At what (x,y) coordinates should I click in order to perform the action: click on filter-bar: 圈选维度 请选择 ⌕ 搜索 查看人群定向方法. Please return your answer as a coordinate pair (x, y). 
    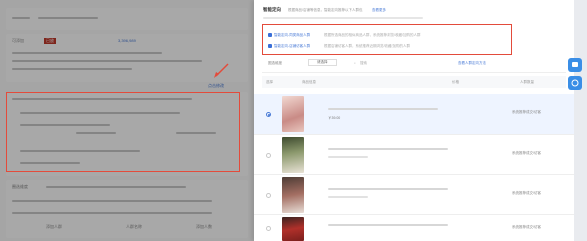
    Looking at the image, I should click on (414, 65).